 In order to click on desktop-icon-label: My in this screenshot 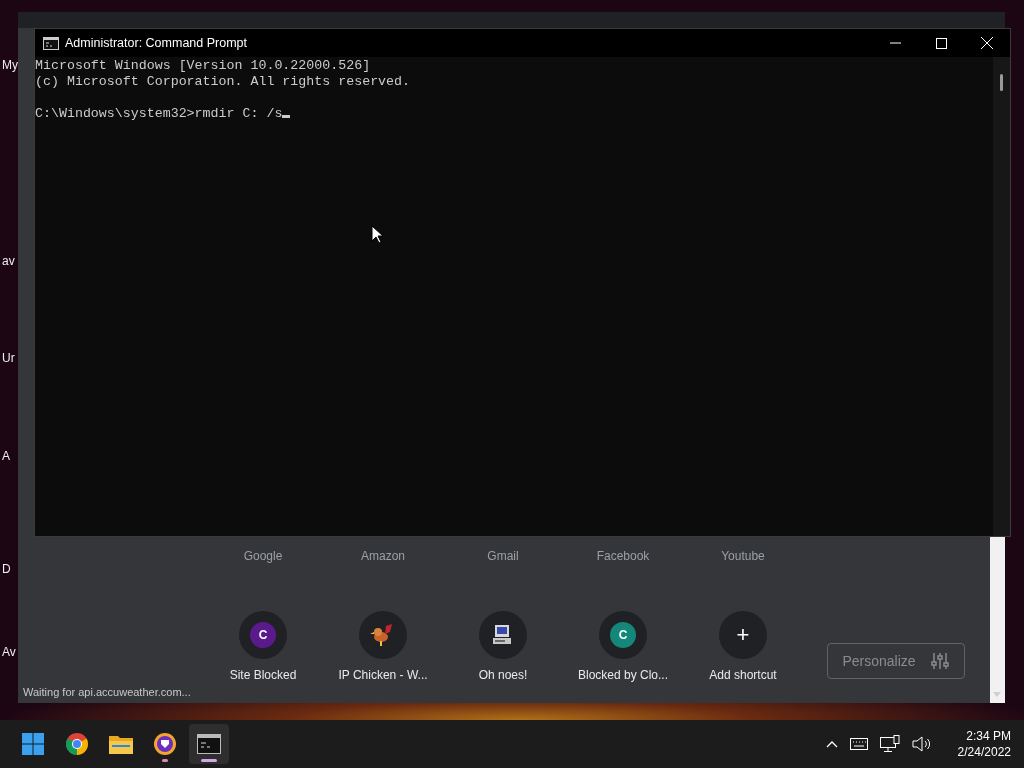, I will do `click(10, 65)`.